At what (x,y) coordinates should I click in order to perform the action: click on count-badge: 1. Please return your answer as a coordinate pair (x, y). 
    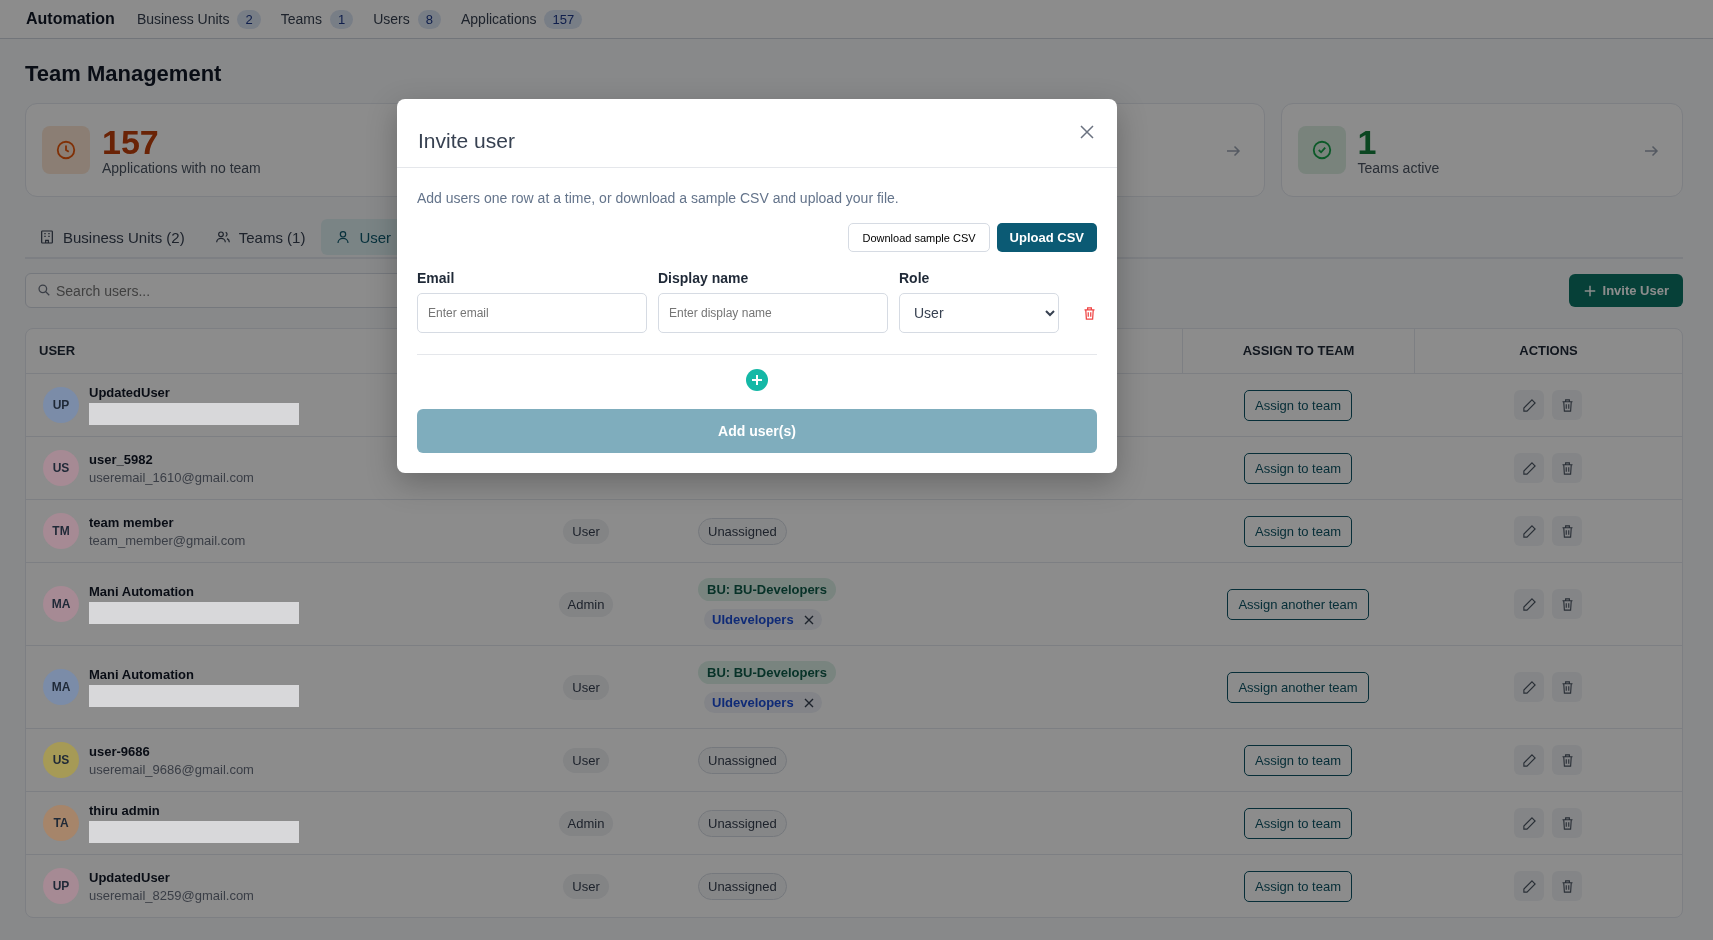
    Looking at the image, I should click on (341, 19).